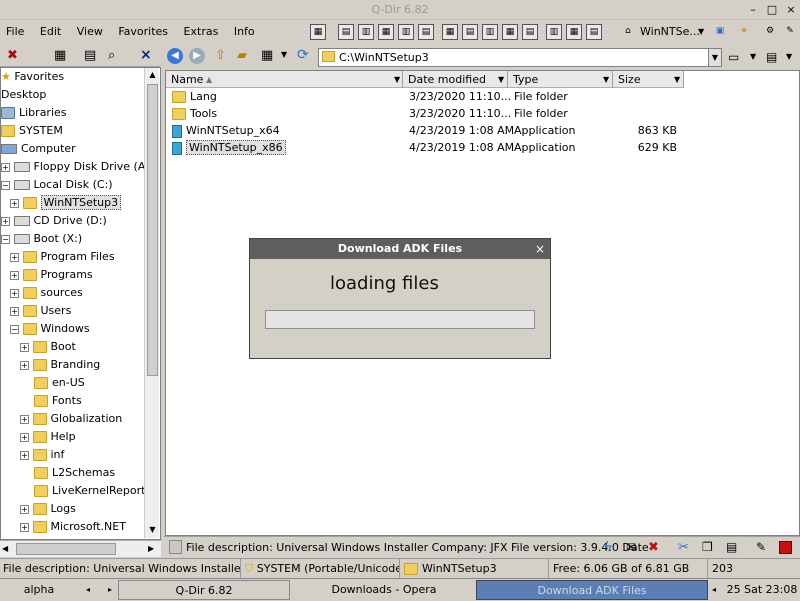 The image size is (800, 601). What do you see at coordinates (197, 56) in the screenshot?
I see `forward-icon: ▶` at bounding box center [197, 56].